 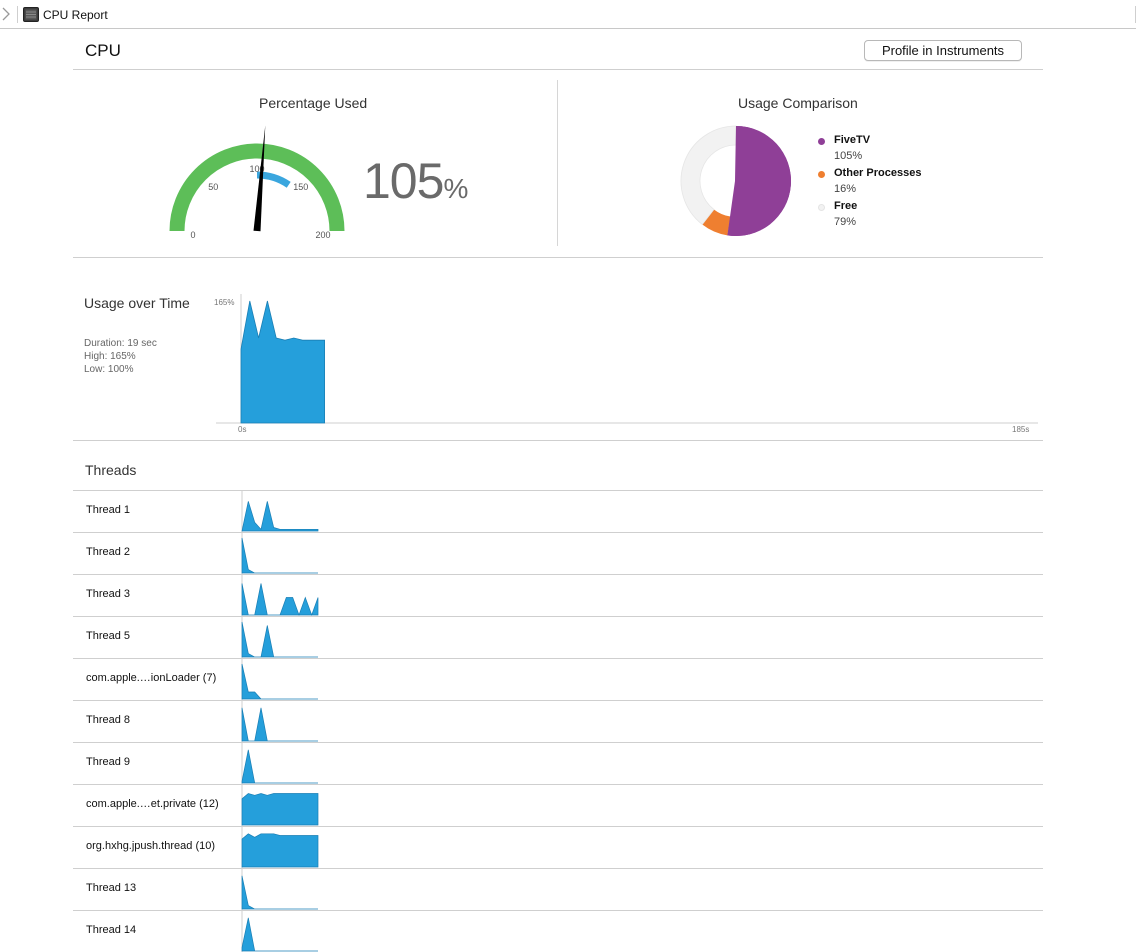 I want to click on thread-name: Thread 5, so click(x=108, y=636).